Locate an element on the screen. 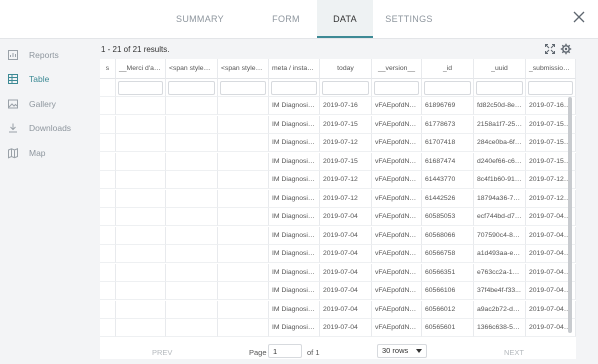 This screenshot has height=364, width=598. column-header: today is located at coordinates (346, 69).